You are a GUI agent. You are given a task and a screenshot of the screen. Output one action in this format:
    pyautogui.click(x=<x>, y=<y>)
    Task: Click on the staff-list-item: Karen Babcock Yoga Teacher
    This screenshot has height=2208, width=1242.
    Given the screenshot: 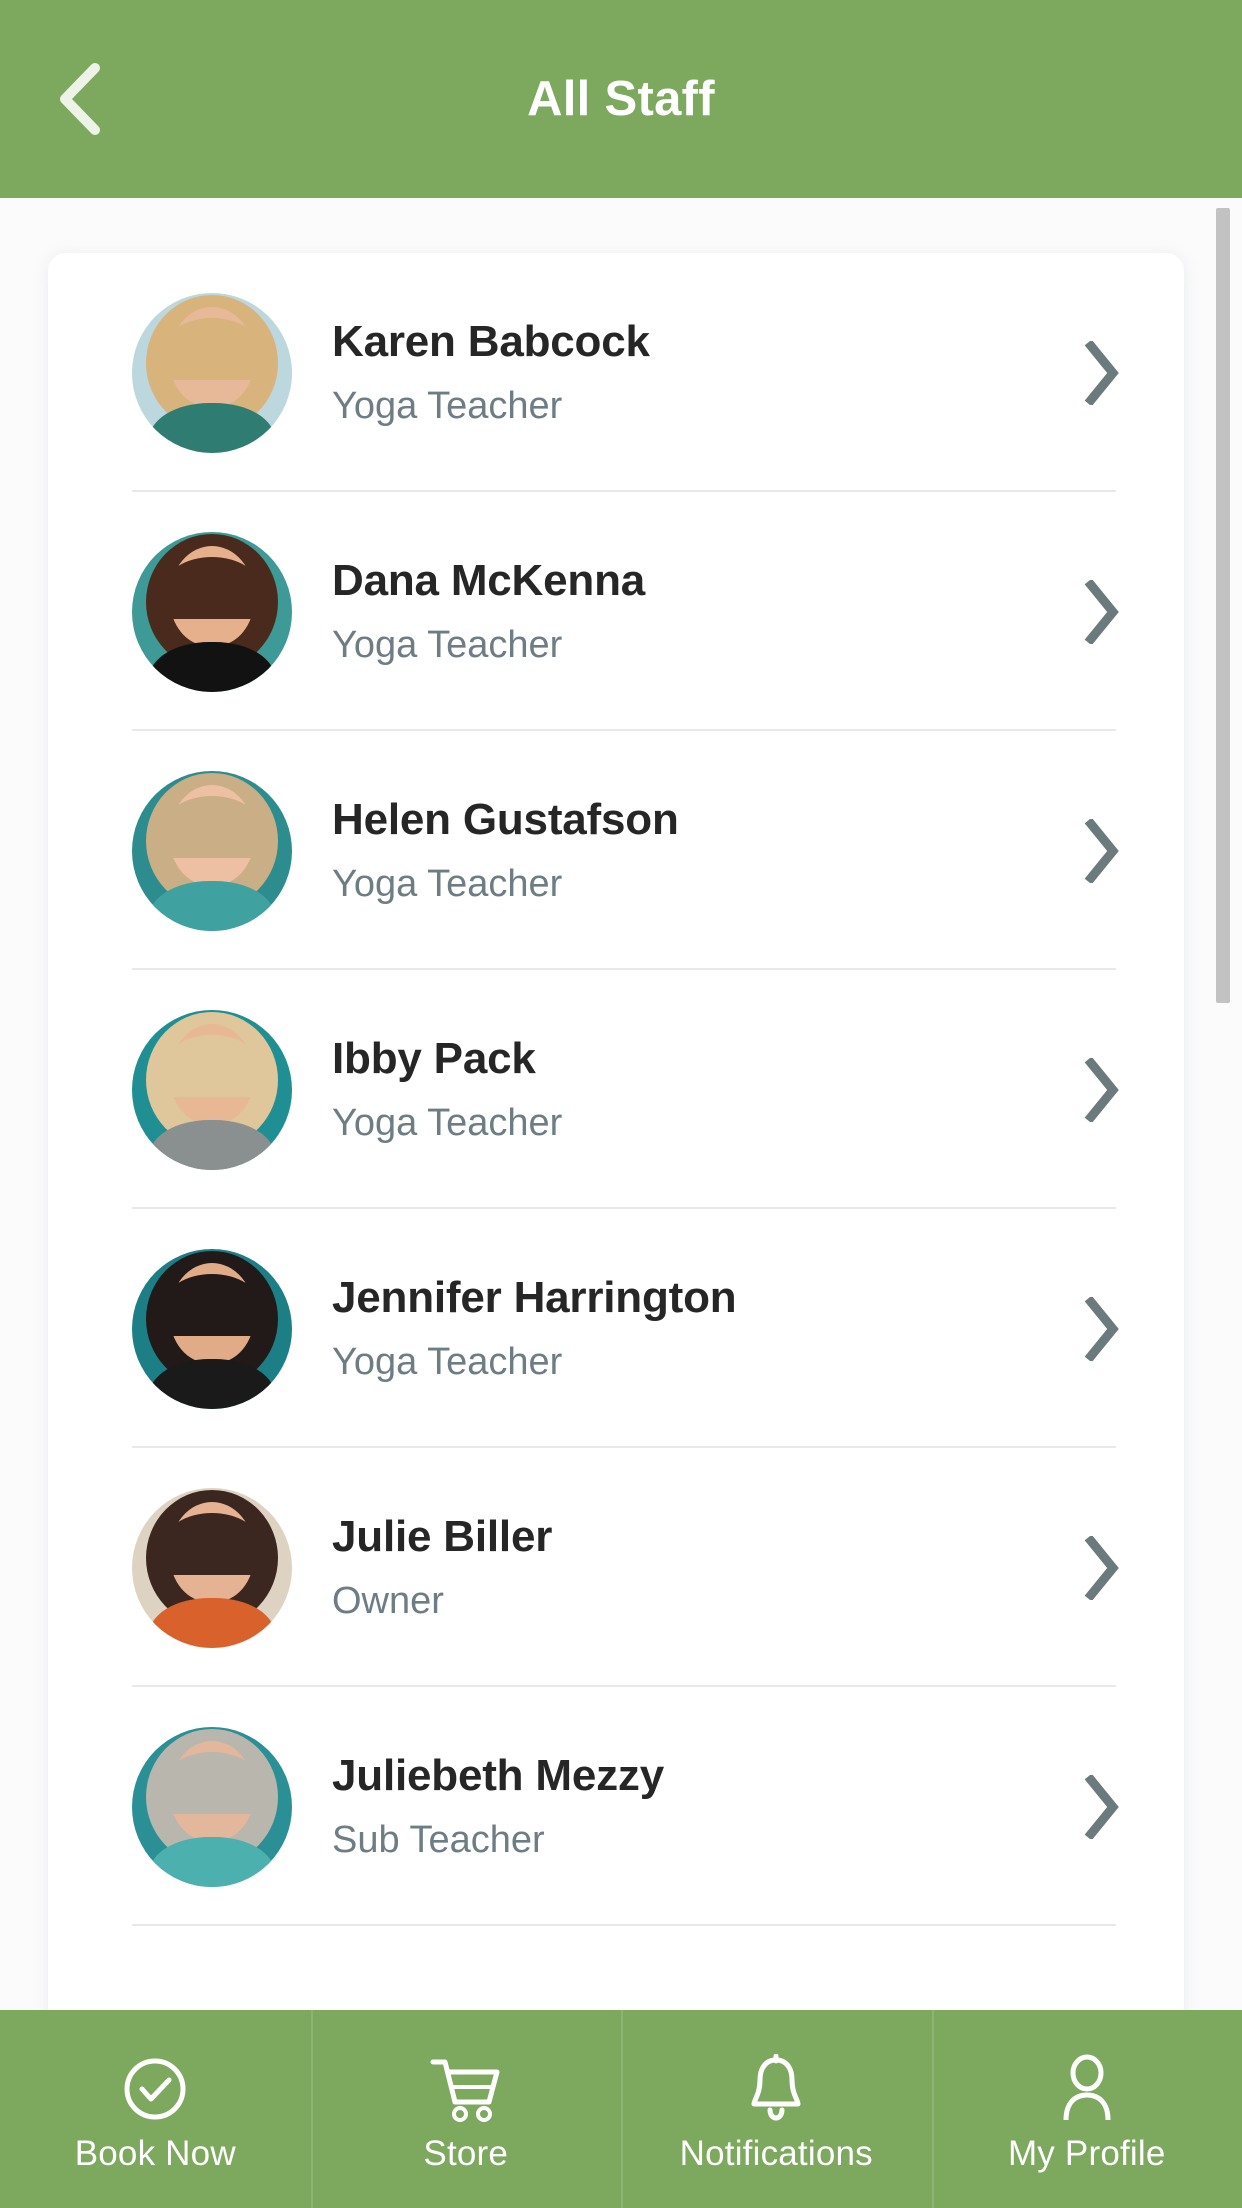 What is the action you would take?
    pyautogui.click(x=616, y=372)
    